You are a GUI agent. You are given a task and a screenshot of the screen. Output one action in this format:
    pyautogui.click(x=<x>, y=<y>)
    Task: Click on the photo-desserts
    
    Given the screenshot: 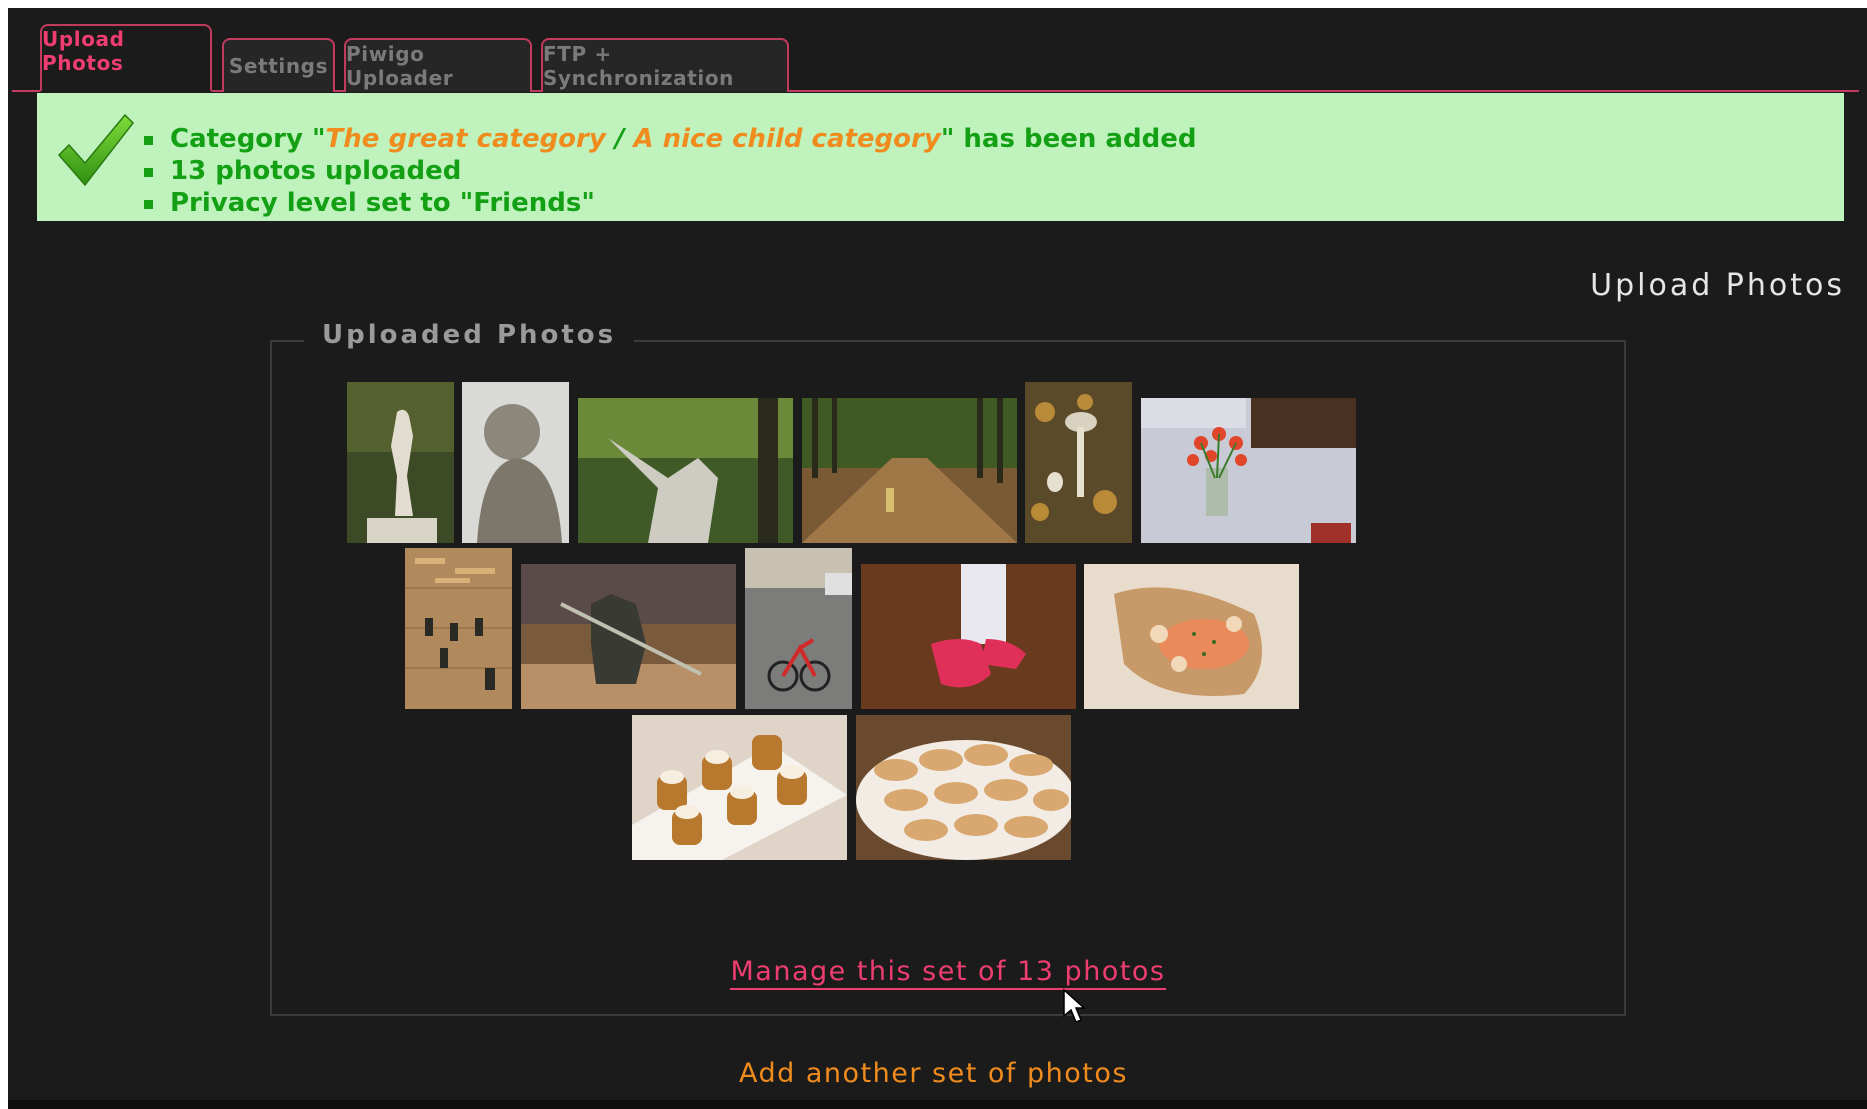 What is the action you would take?
    pyautogui.click(x=739, y=787)
    